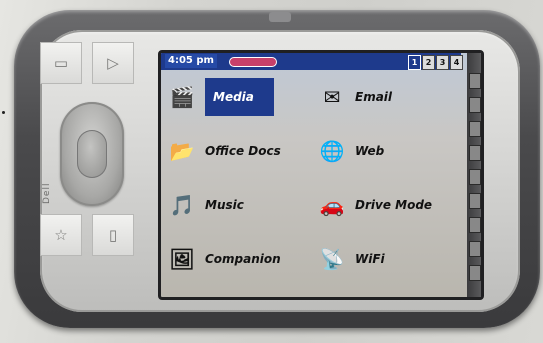 This screenshot has width=543, height=343. I want to click on control-panel: ▭ ▷ ☆ ▯ Dell, so click(92, 160).